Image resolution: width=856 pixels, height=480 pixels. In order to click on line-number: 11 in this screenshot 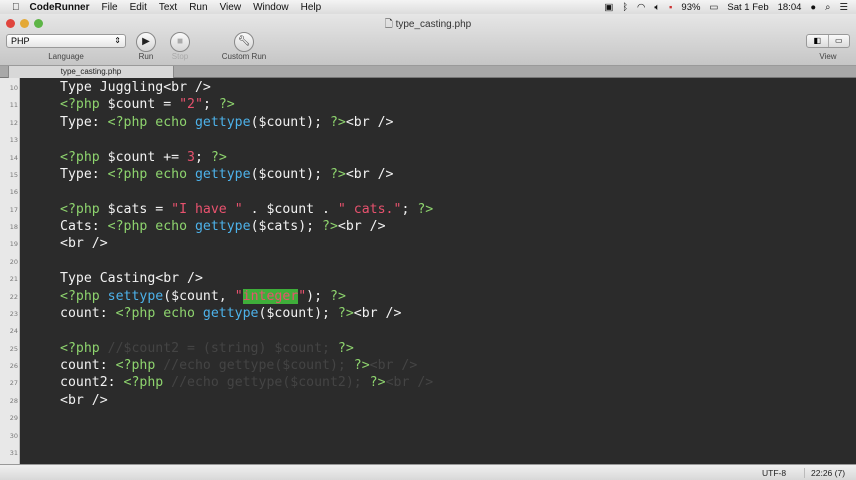, I will do `click(13, 105)`.